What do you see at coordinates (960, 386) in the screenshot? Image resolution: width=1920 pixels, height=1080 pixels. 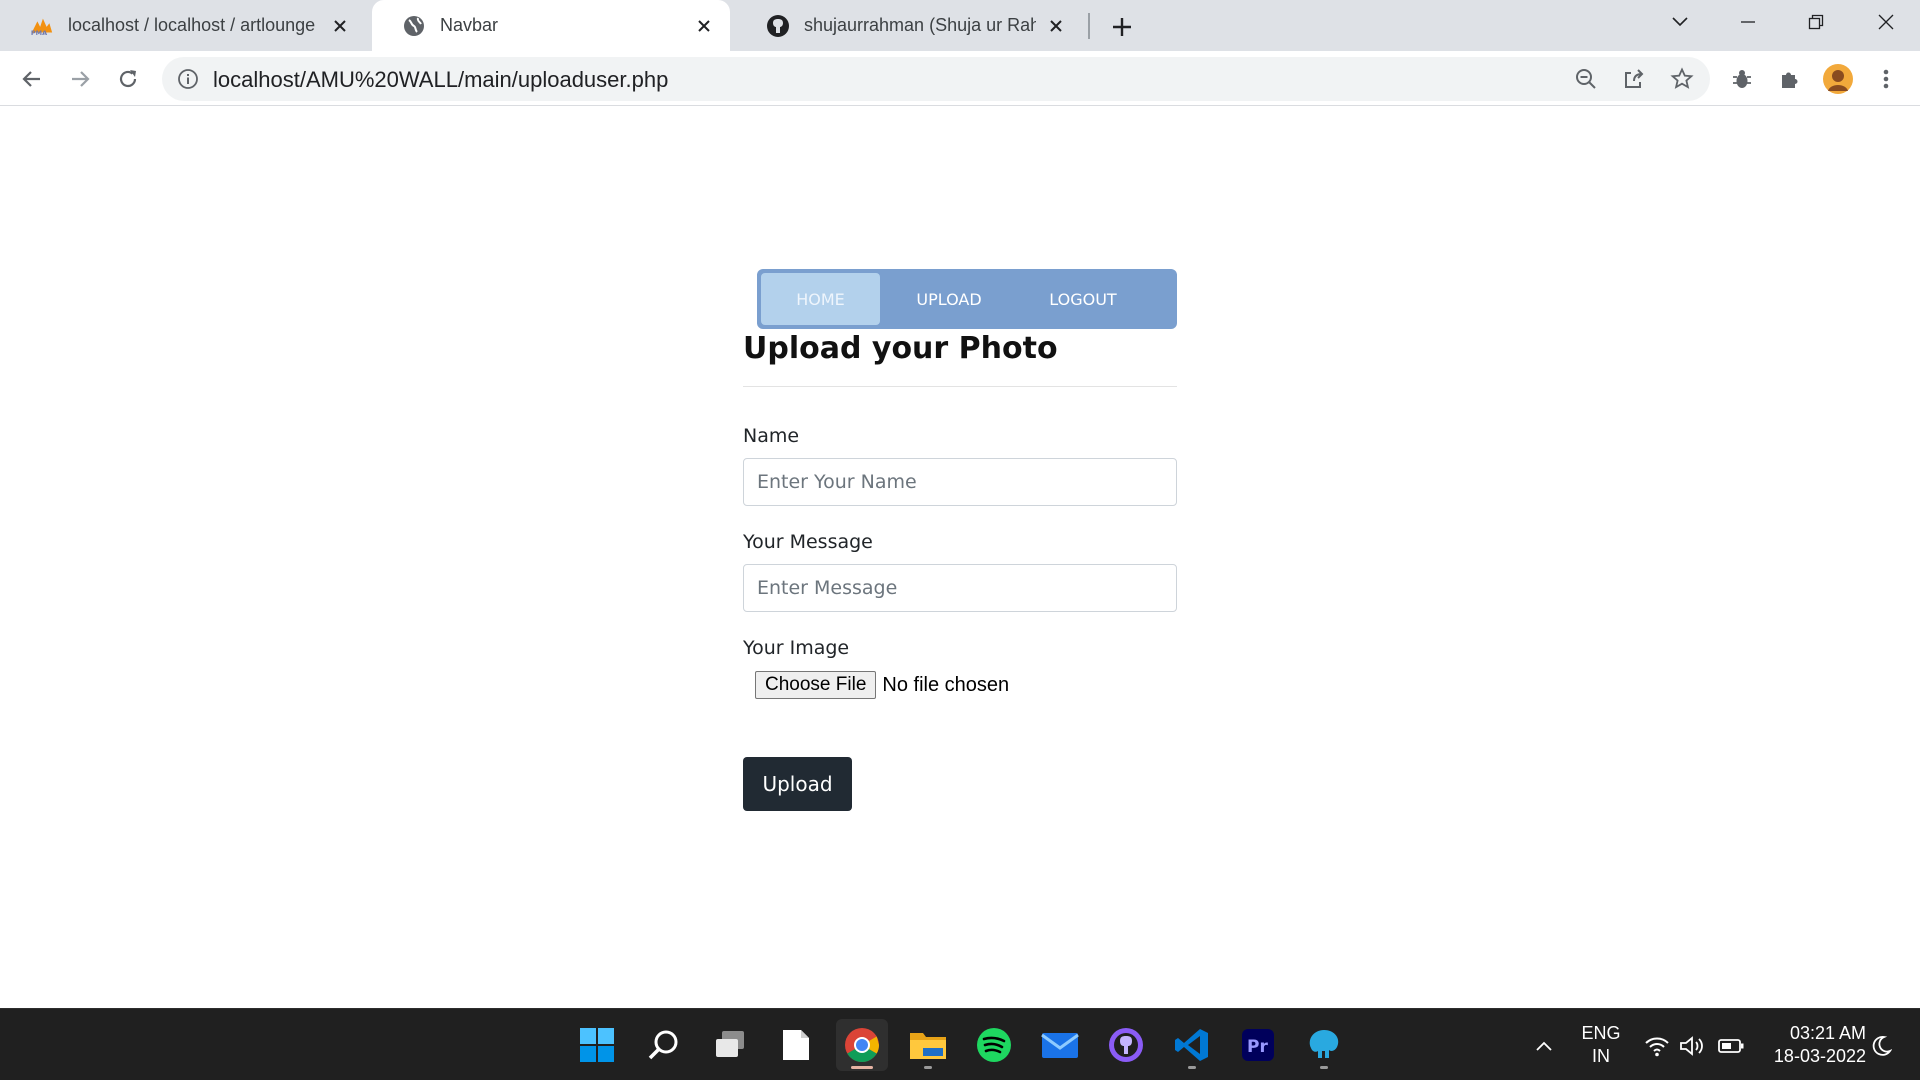 I see `heading-divider` at bounding box center [960, 386].